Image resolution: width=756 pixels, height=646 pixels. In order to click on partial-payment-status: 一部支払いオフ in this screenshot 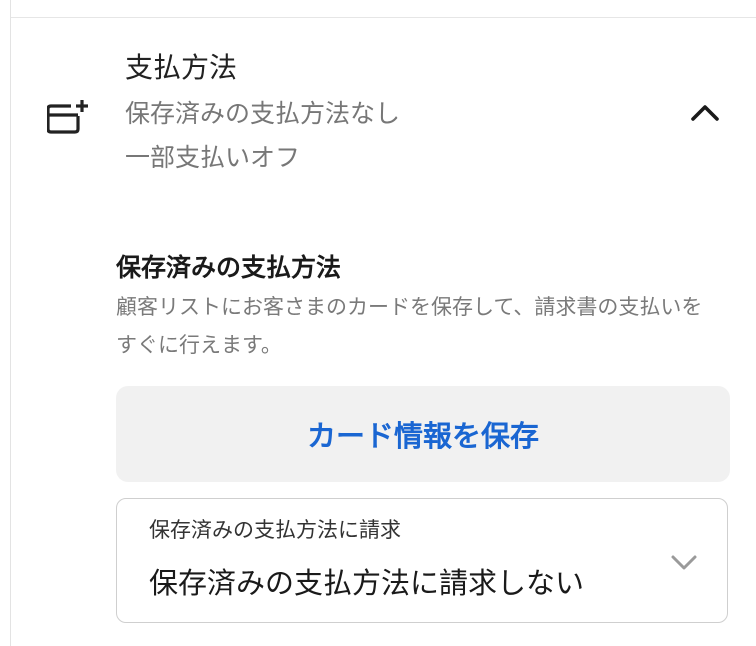, I will do `click(213, 157)`.